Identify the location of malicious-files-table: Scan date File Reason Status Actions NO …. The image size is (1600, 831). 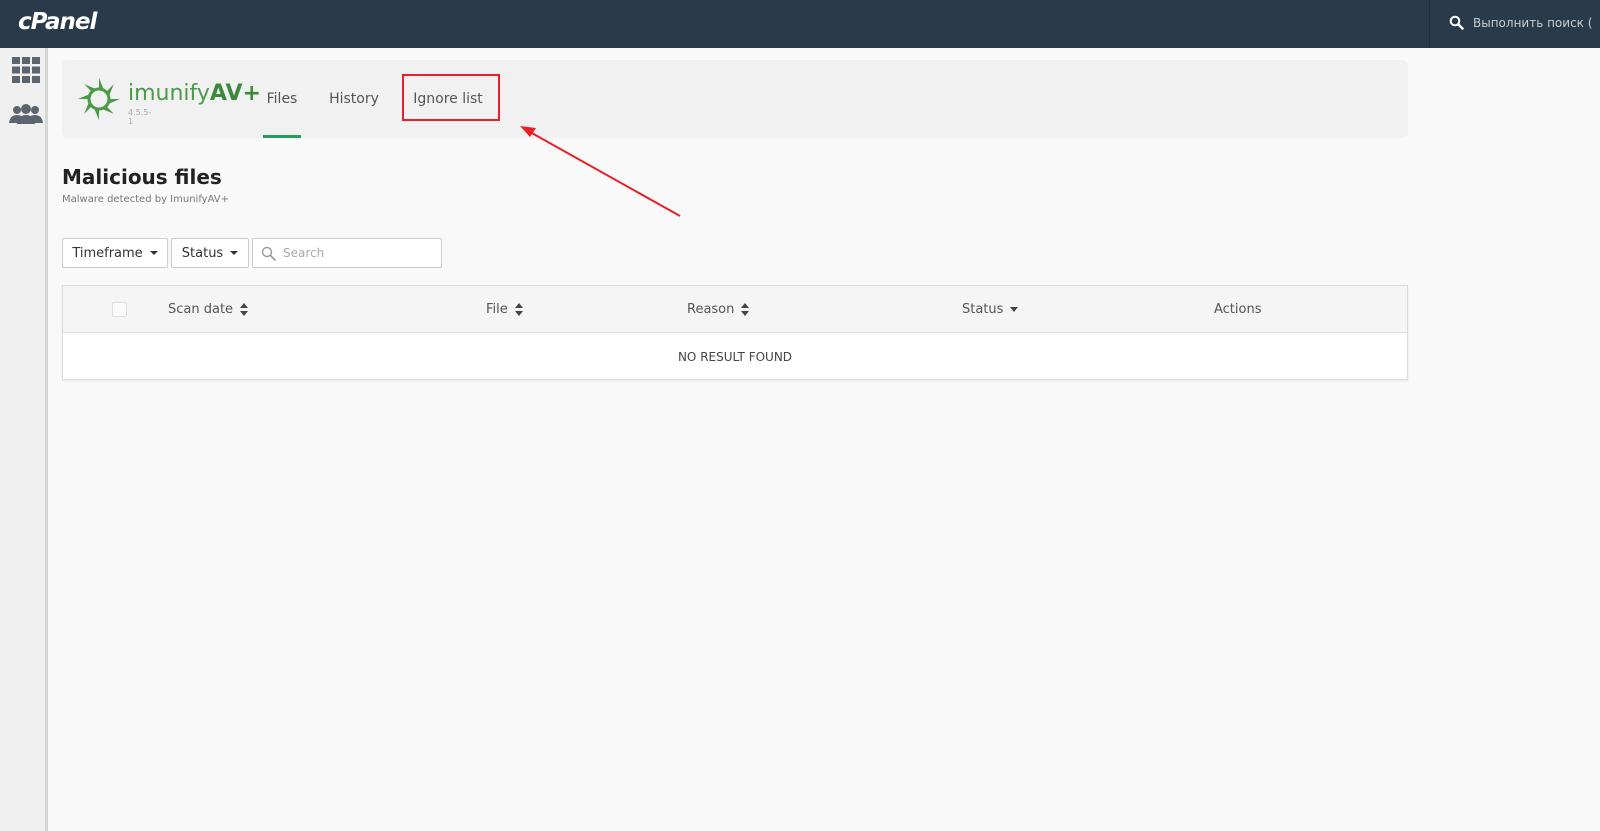
(735, 332).